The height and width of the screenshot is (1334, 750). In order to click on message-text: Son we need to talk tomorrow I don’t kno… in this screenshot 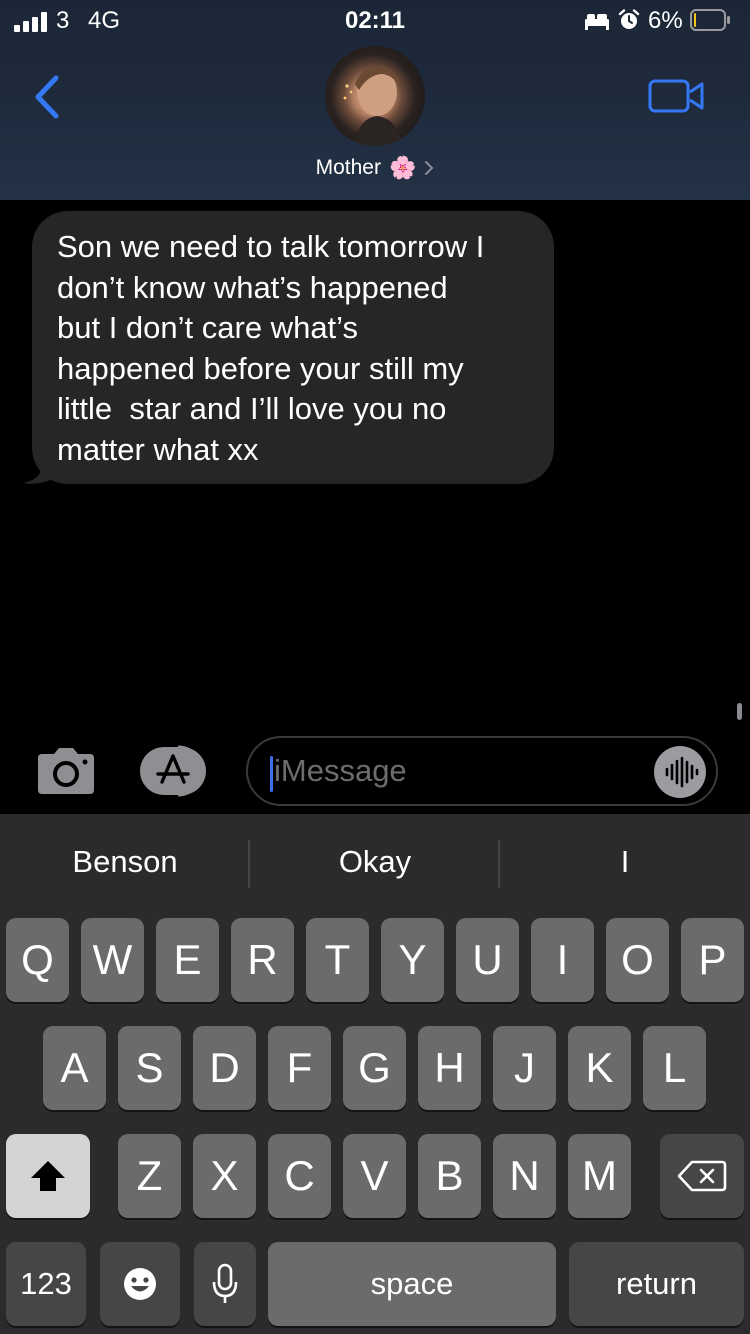, I will do `click(271, 348)`.